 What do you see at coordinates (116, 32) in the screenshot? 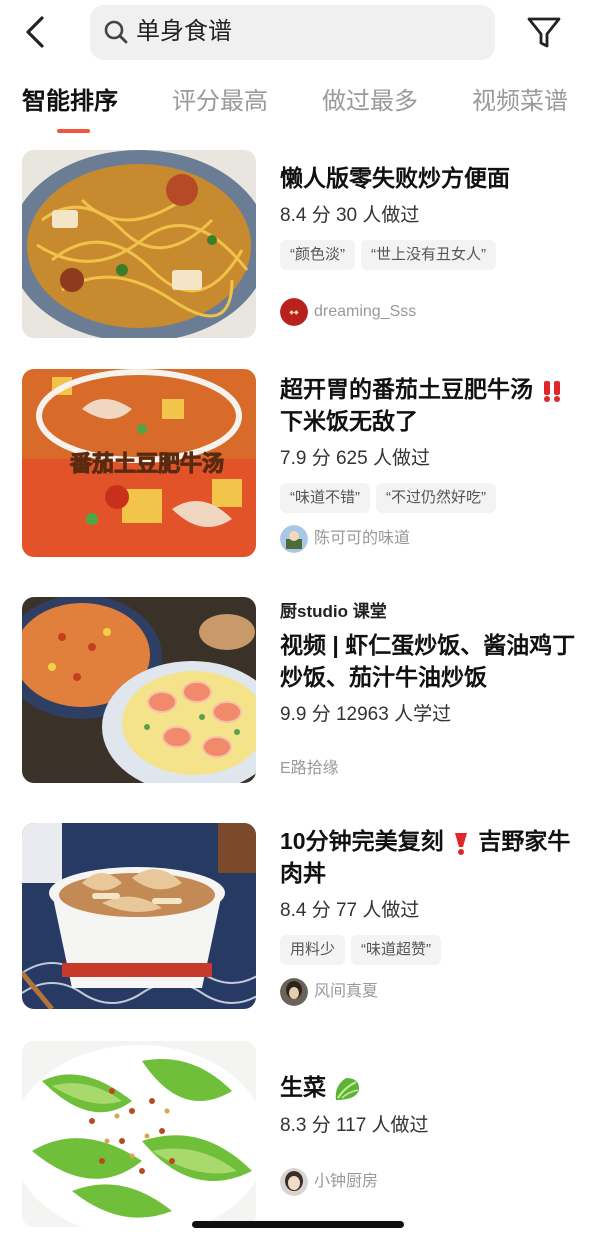
I see `search-icon` at bounding box center [116, 32].